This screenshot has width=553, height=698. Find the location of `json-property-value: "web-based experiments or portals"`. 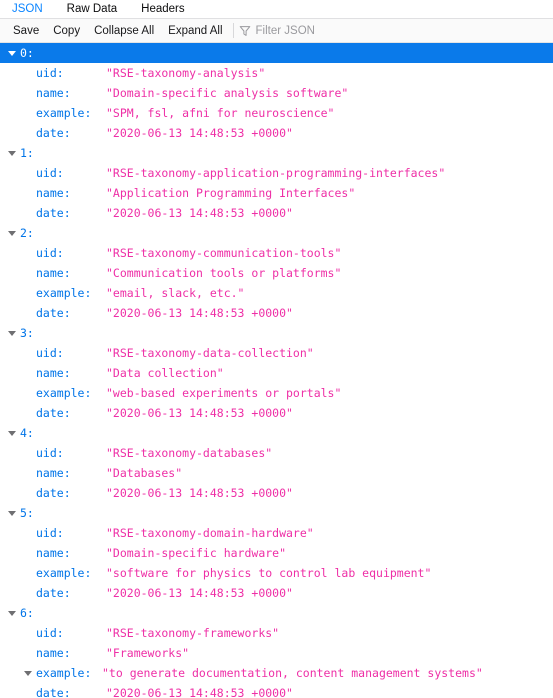

json-property-value: "web-based experiments or portals" is located at coordinates (224, 393).